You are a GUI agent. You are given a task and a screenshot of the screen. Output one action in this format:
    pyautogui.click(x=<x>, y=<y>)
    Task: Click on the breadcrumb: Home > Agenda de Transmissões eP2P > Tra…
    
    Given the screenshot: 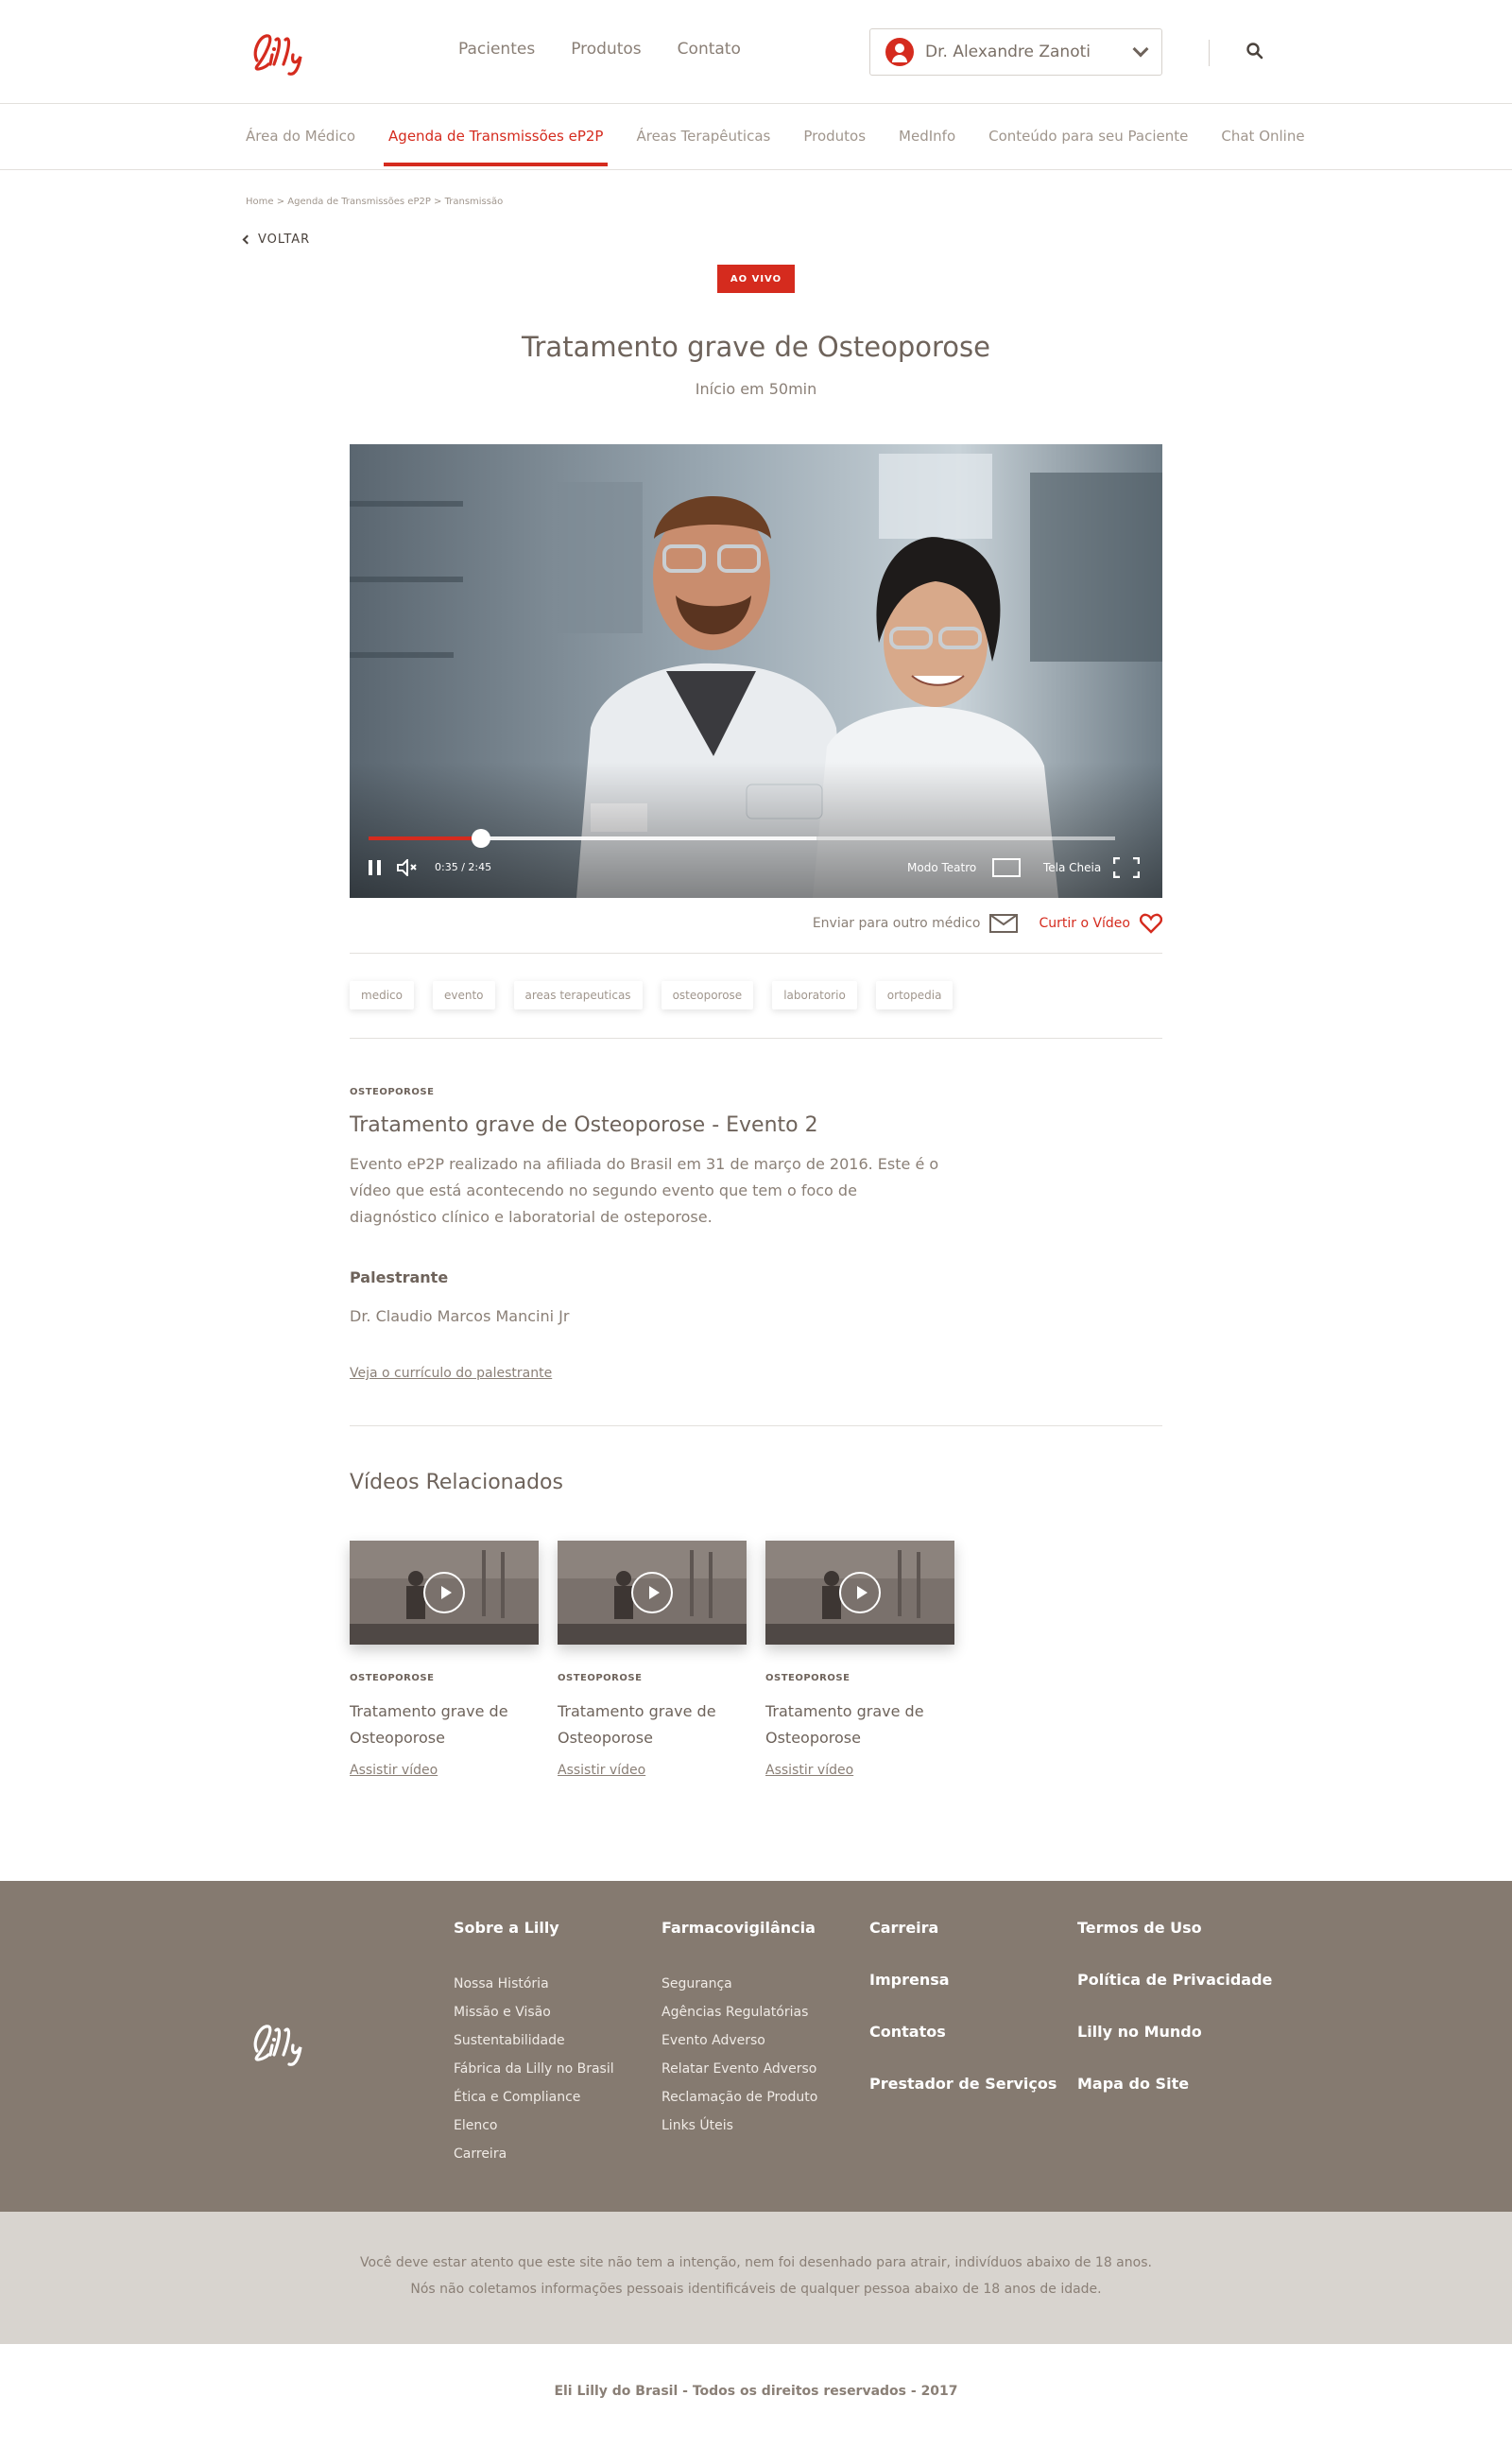 What is the action you would take?
    pyautogui.click(x=374, y=202)
    